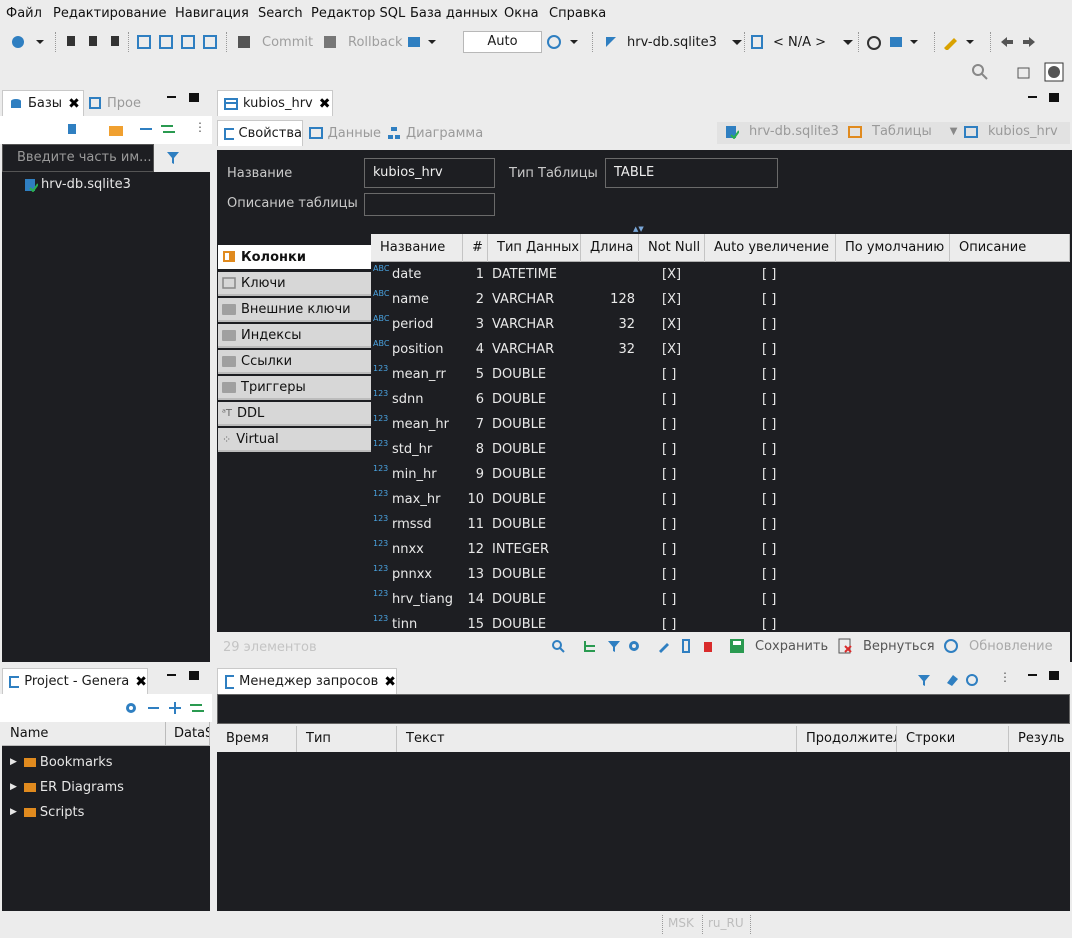  I want to click on edit-icon, so click(664, 646).